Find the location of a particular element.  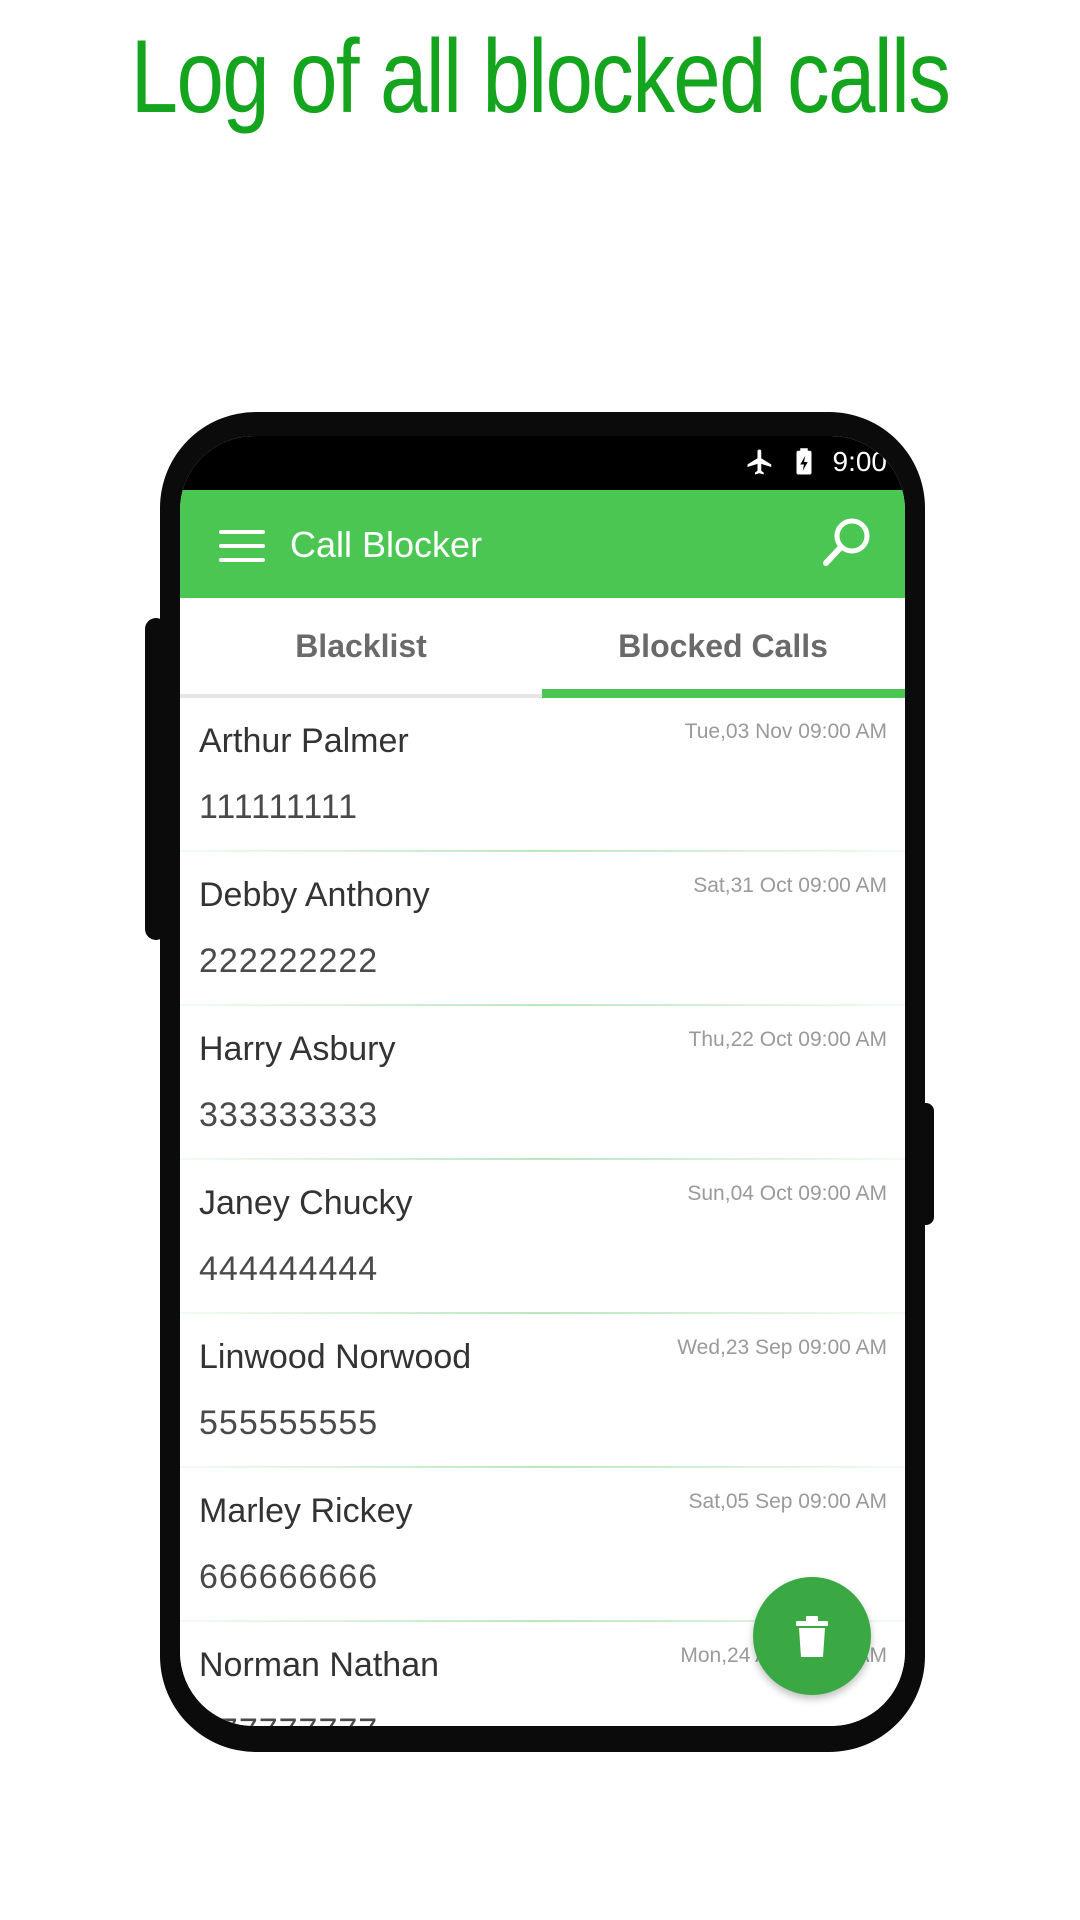

airplane-icon is located at coordinates (759, 462).